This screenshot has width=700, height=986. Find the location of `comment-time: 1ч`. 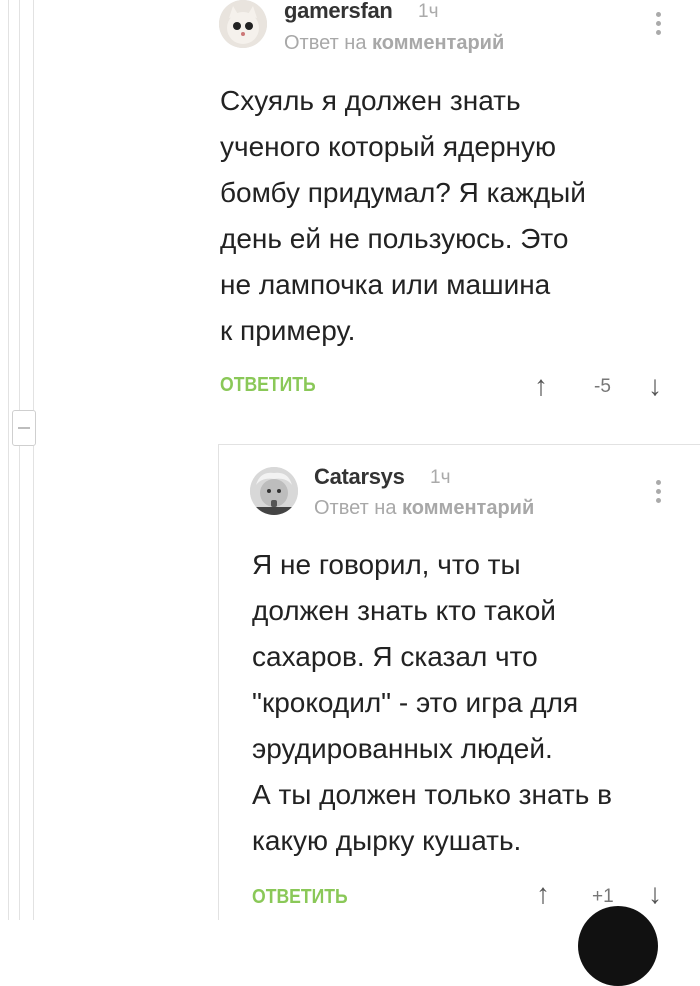

comment-time: 1ч is located at coordinates (440, 477).